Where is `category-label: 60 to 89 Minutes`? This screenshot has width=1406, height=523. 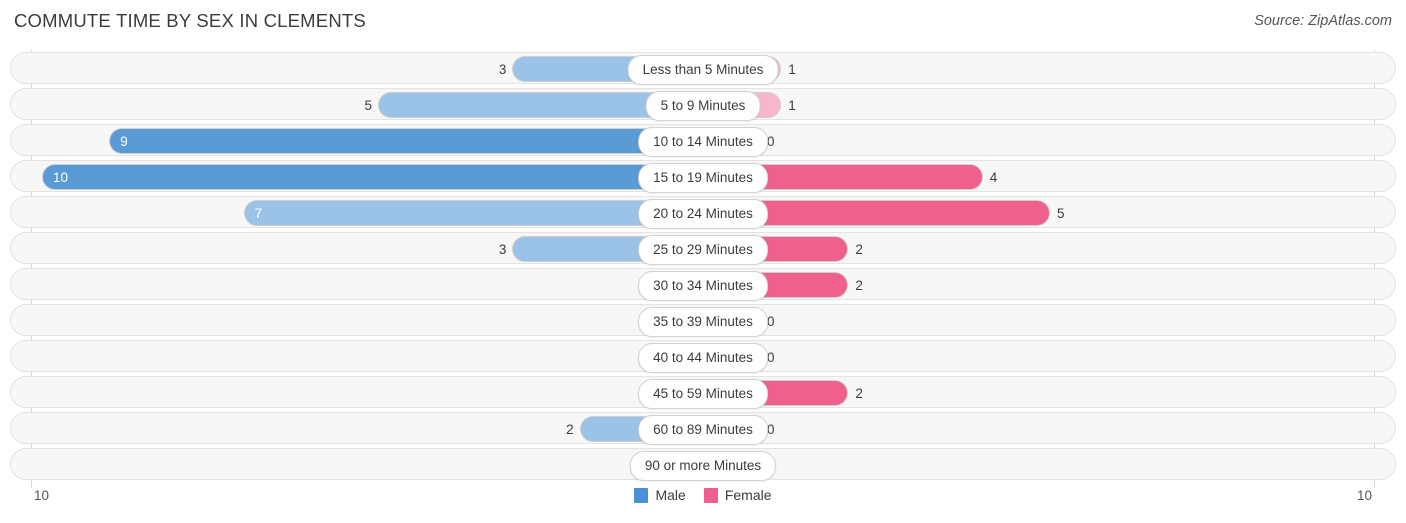
category-label: 60 to 89 Minutes is located at coordinates (703, 430).